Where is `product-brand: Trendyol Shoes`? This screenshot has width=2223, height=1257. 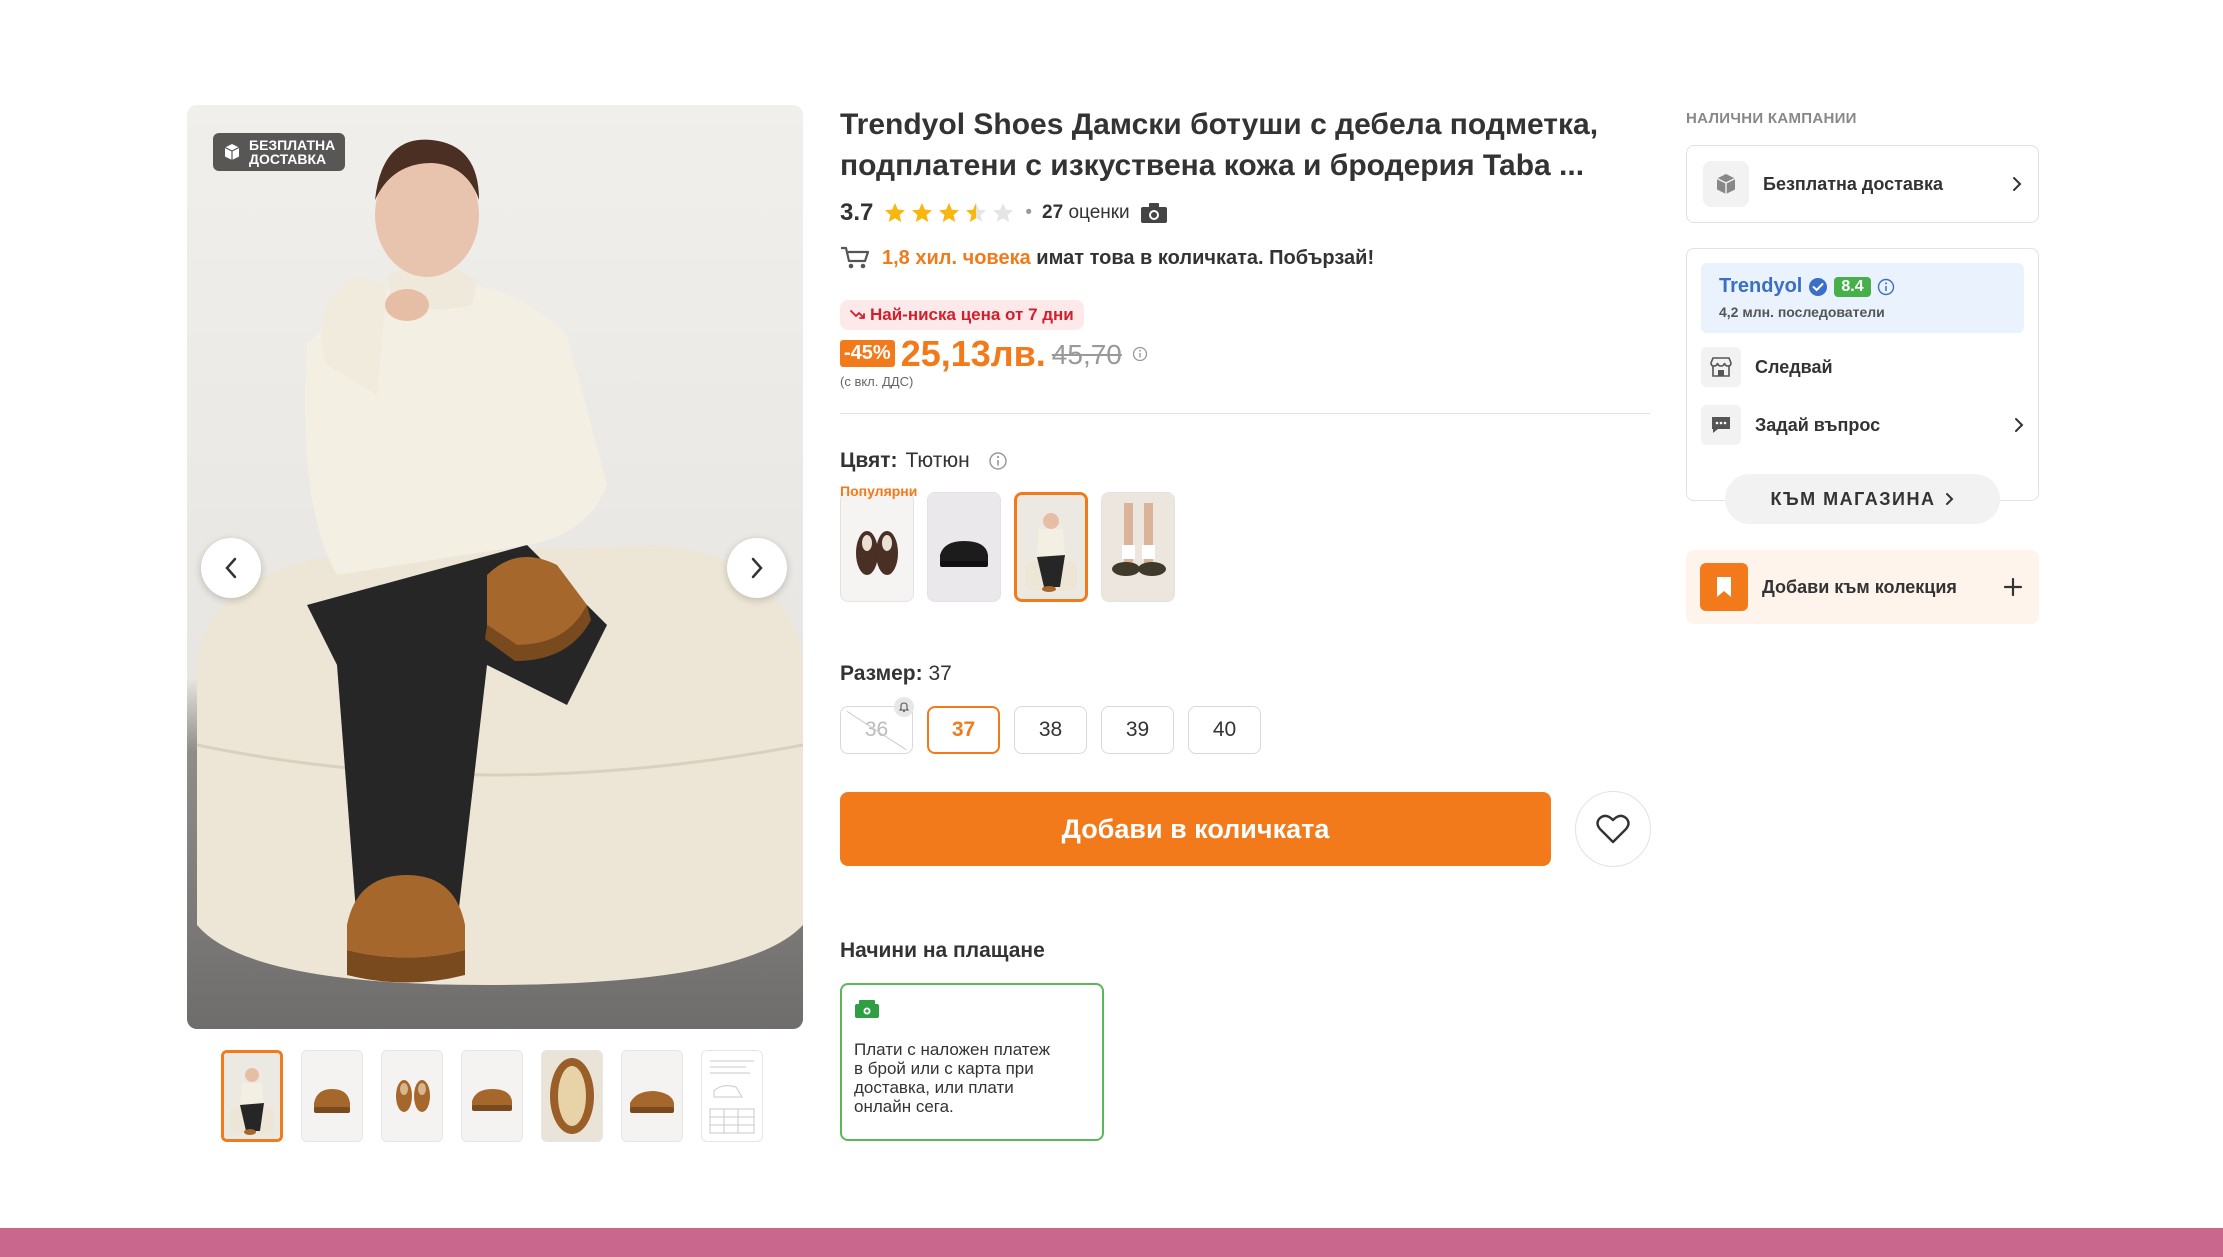
product-brand: Trendyol Shoes is located at coordinates (951, 124).